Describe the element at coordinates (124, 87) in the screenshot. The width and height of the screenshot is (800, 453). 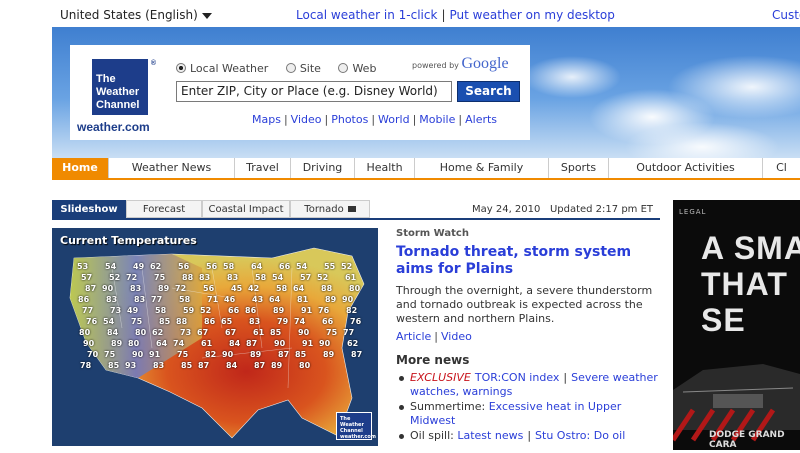
I see `weather-channel-logo: The Weather Channel ®` at that location.